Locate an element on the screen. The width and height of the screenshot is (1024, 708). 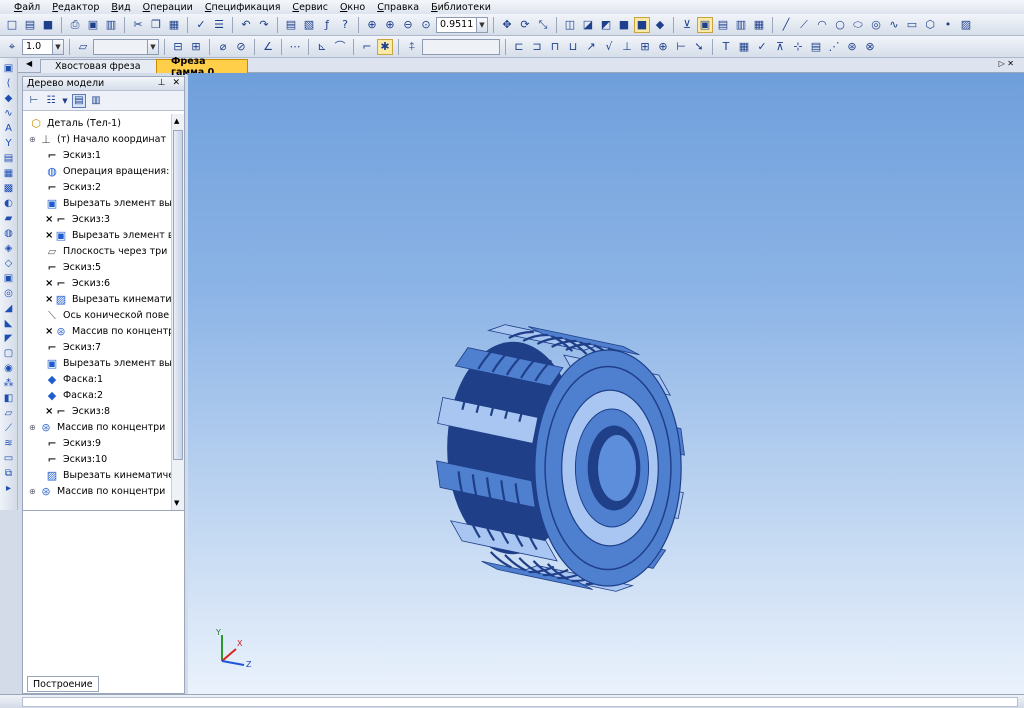
cut-extrude-icon: ▣ is located at coordinates (9, 279).